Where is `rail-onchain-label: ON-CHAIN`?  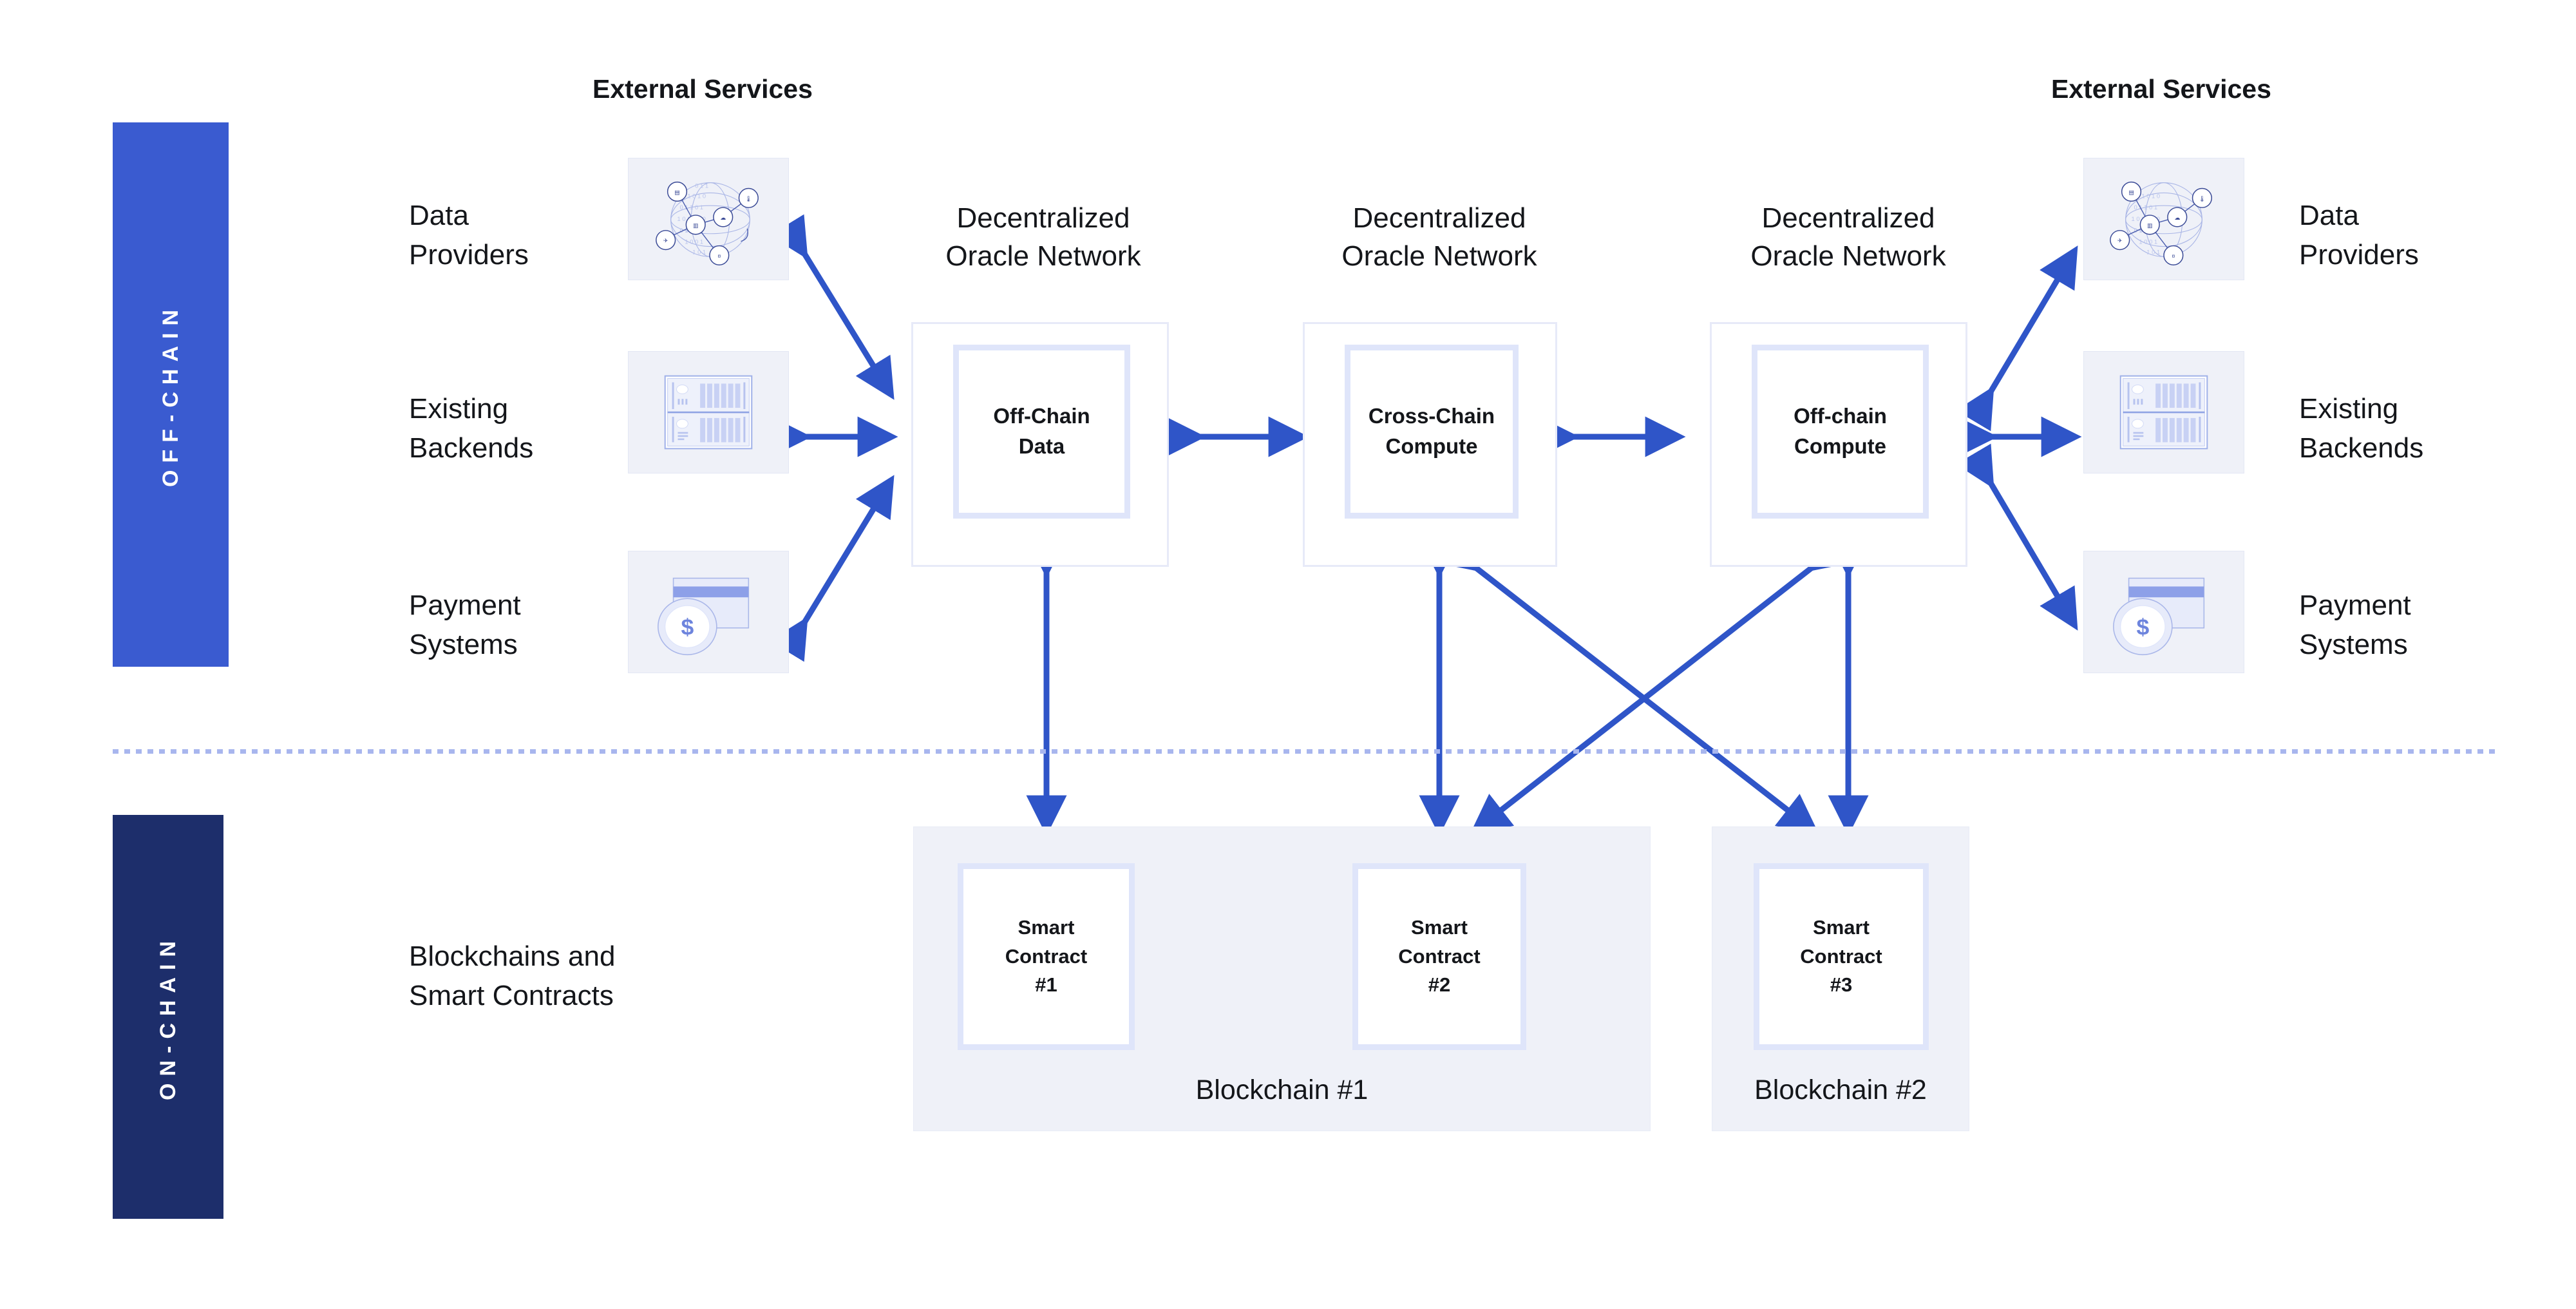
rail-onchain-label: ON-CHAIN is located at coordinates (167, 1016).